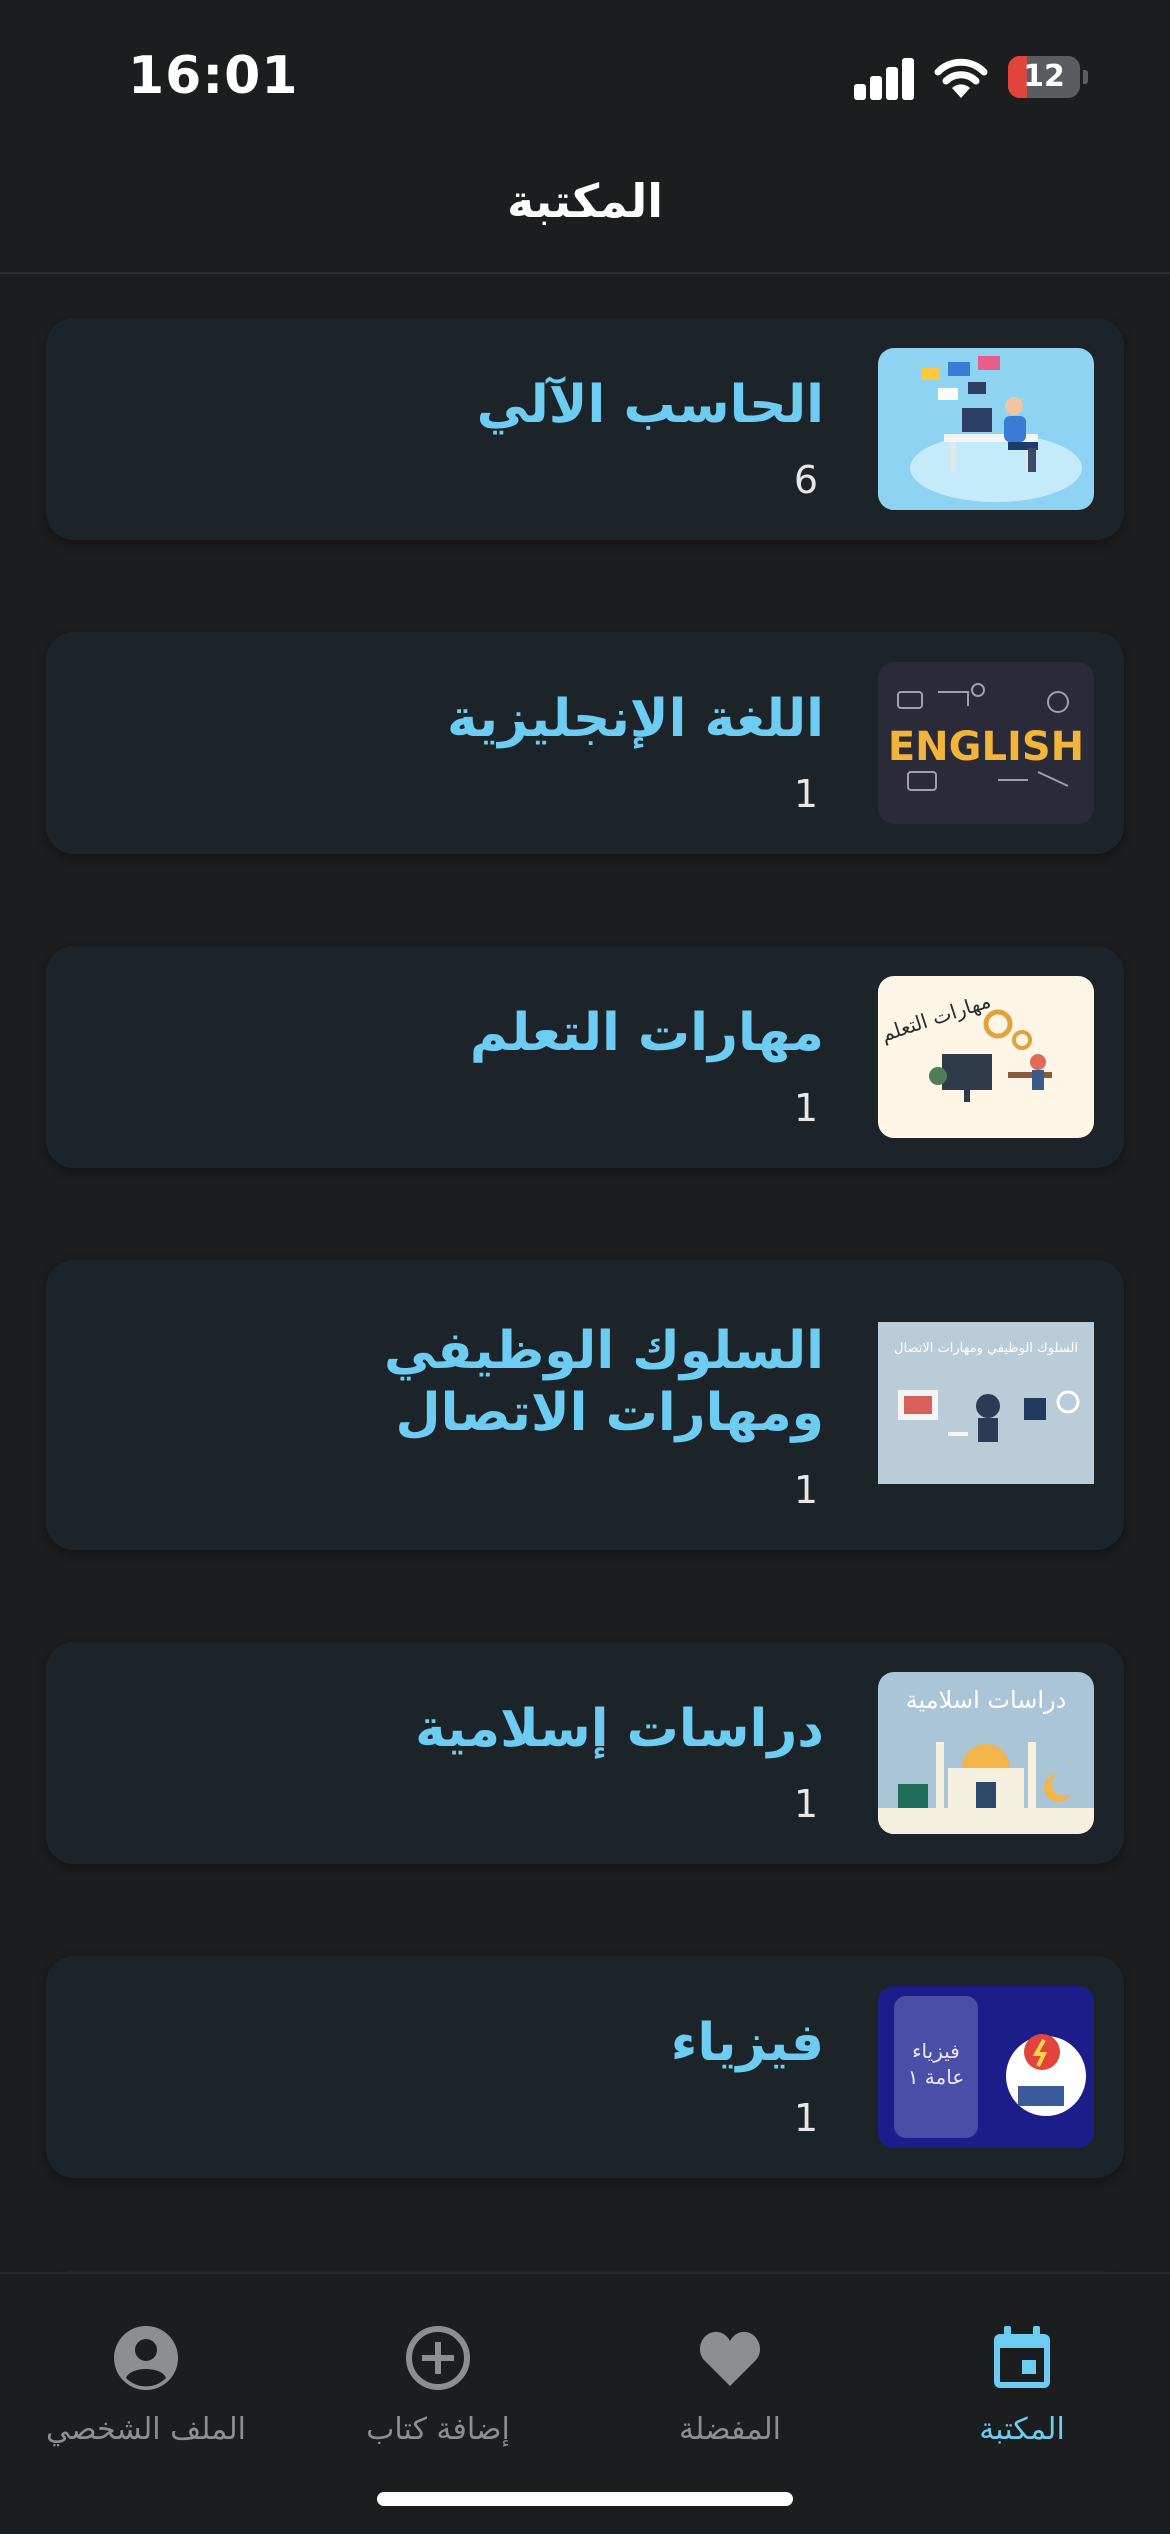  Describe the element at coordinates (650, 405) in the screenshot. I see `card-title: الحاسب الآلي` at that location.